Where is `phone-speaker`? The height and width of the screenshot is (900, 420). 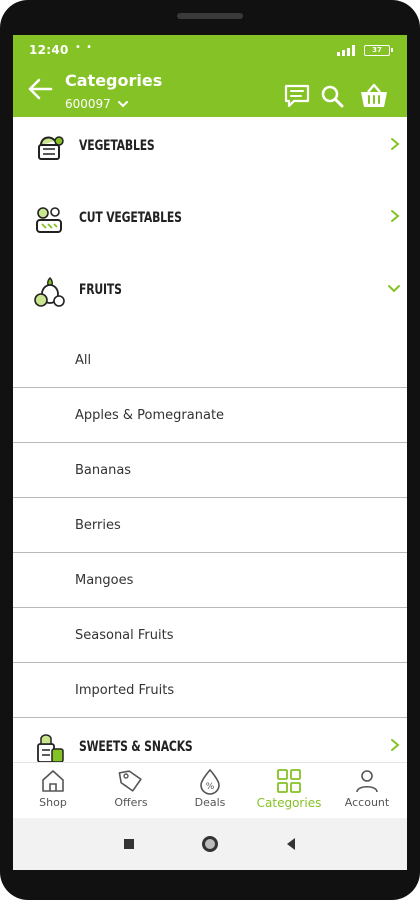
phone-speaker is located at coordinates (210, 16).